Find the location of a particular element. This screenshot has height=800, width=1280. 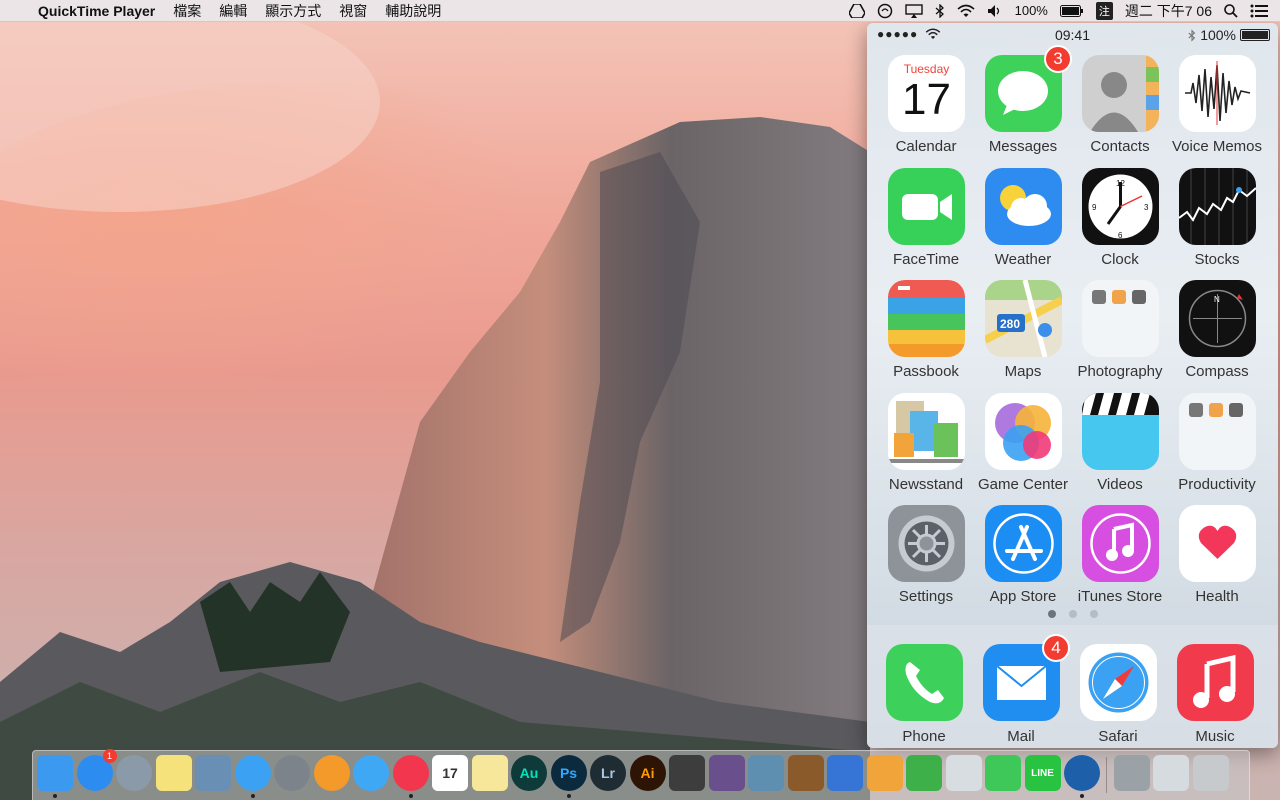

dock-system-preferences-icon is located at coordinates (292, 773).